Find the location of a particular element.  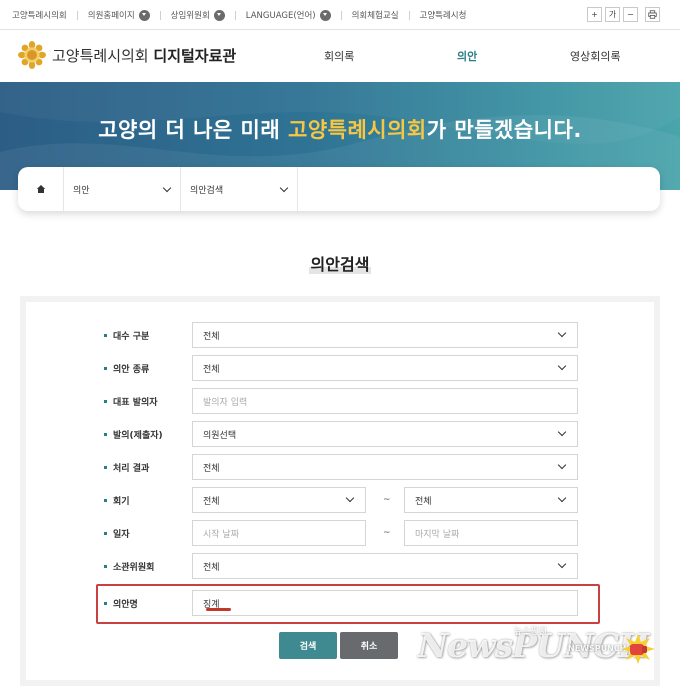

utility-link-experience: 의회체험교실 is located at coordinates (375, 15).